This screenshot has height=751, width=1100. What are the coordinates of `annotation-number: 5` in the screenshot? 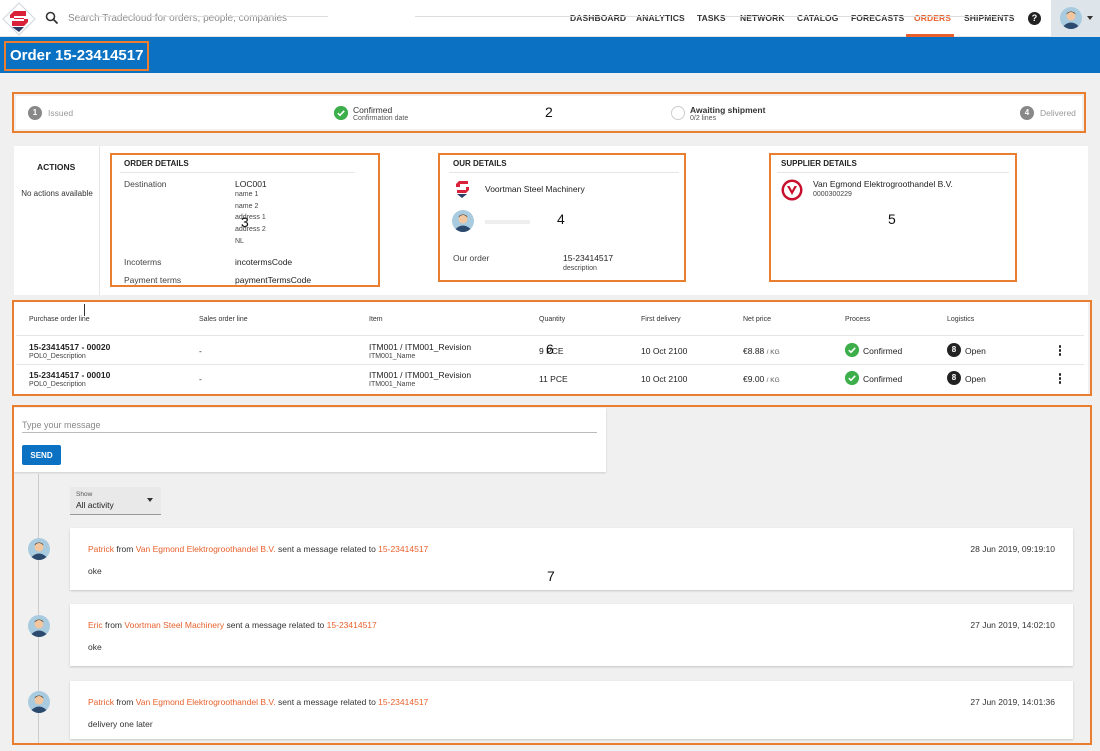 It's located at (892, 219).